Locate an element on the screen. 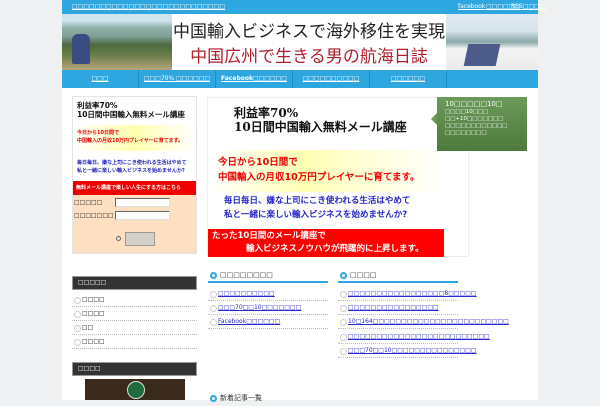 The width and height of the screenshot is (600, 406). banner-title-line2: 10日間中国輸入無料メール講座 is located at coordinates (320, 127).